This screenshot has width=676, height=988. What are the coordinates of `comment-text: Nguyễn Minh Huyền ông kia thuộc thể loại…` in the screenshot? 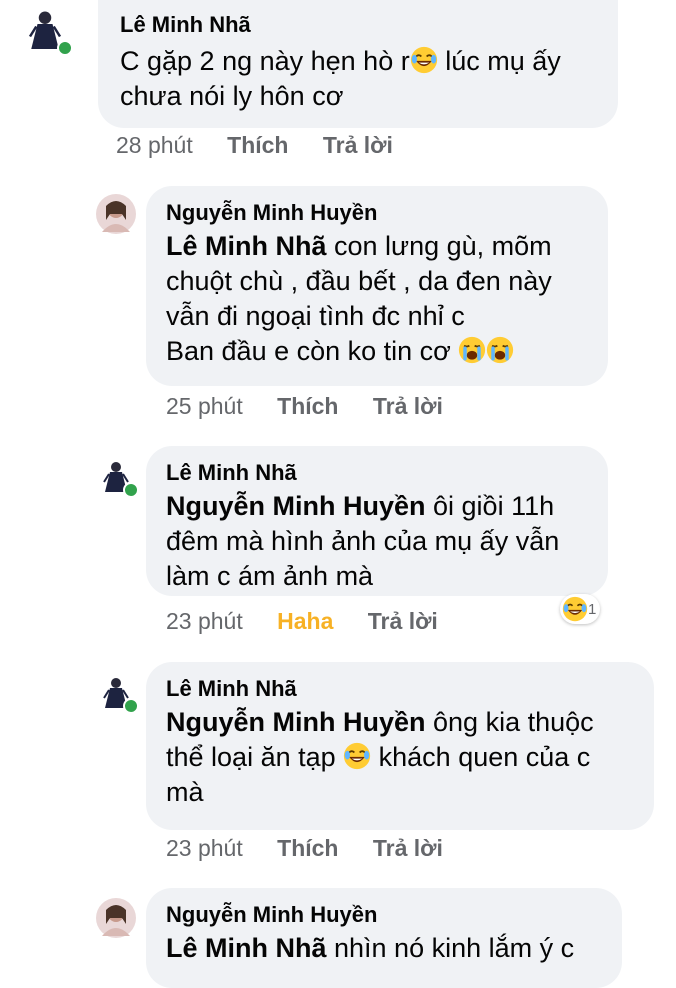 It's located at (380, 757).